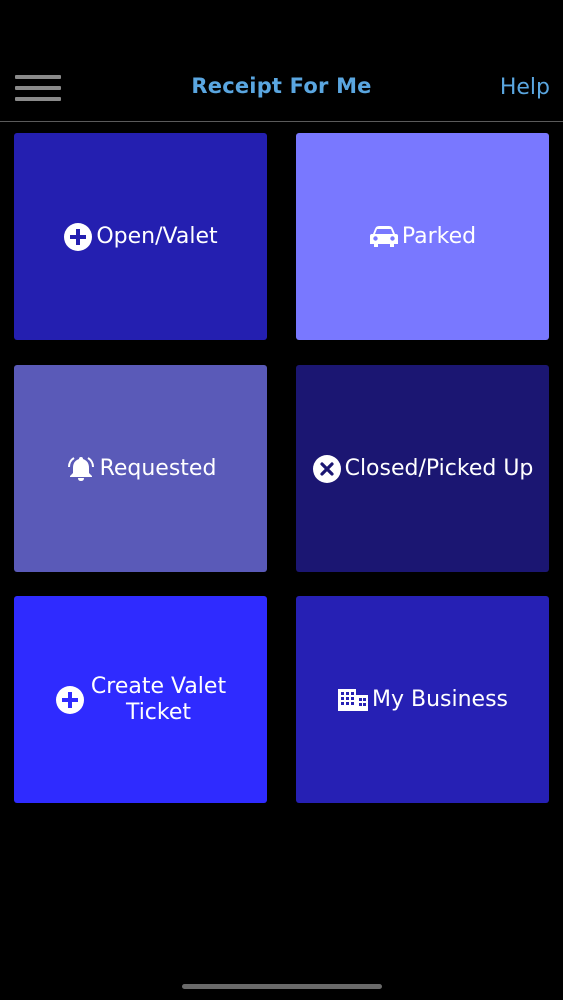  I want to click on requested-label: Requested, so click(158, 468).